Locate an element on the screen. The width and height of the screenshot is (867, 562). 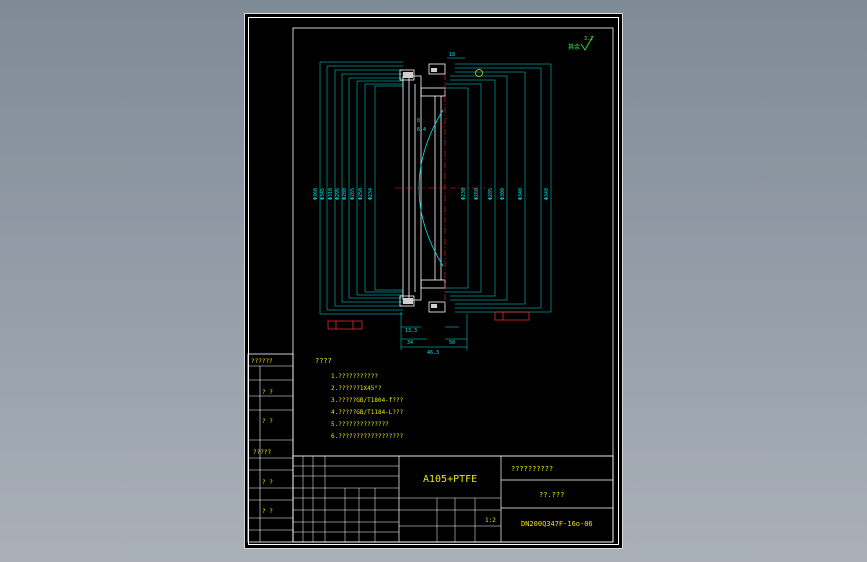
svg-text: 6.?????????????????? is located at coordinates (367, 436).